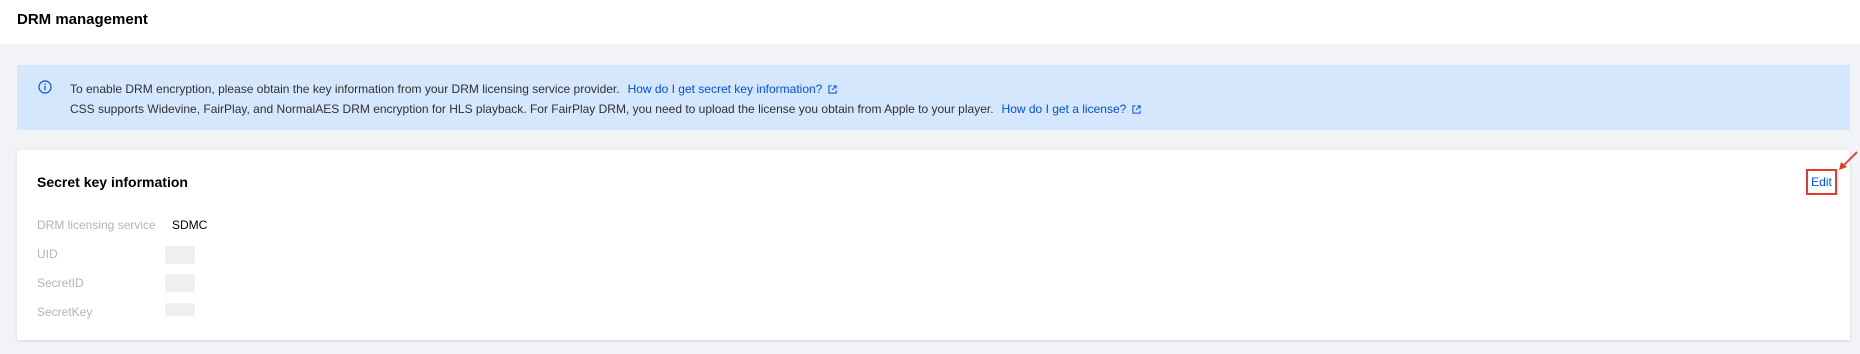 The image size is (1860, 354). Describe the element at coordinates (60, 283) in the screenshot. I see `field-label-secretid: SecretID` at that location.